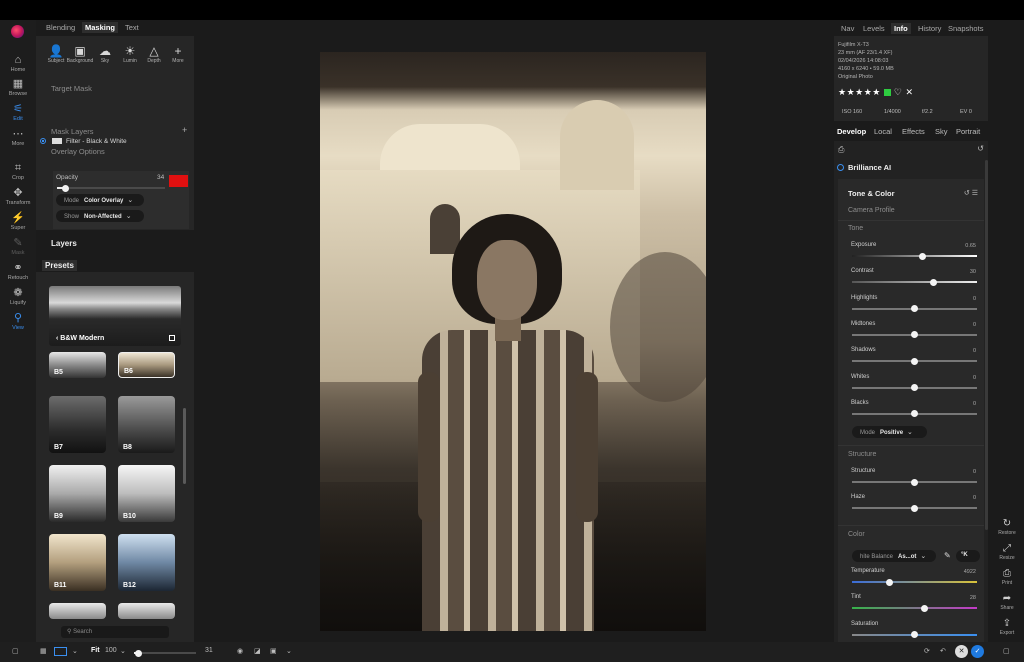  What do you see at coordinates (974, 351) in the screenshot?
I see `shadows-value: 0` at bounding box center [974, 351].